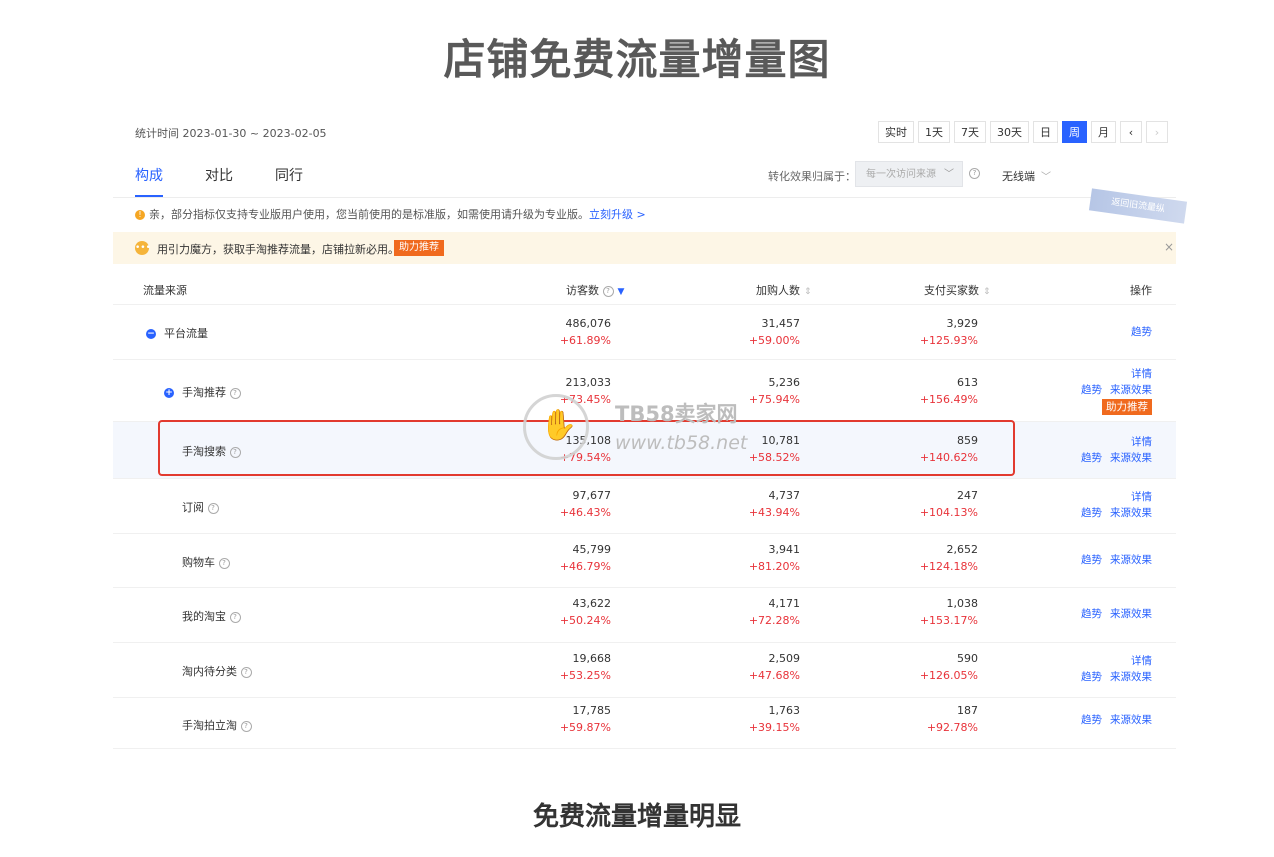  What do you see at coordinates (617, 214) in the screenshot?
I see `upgrade-link: 立刻升级 >` at bounding box center [617, 214].